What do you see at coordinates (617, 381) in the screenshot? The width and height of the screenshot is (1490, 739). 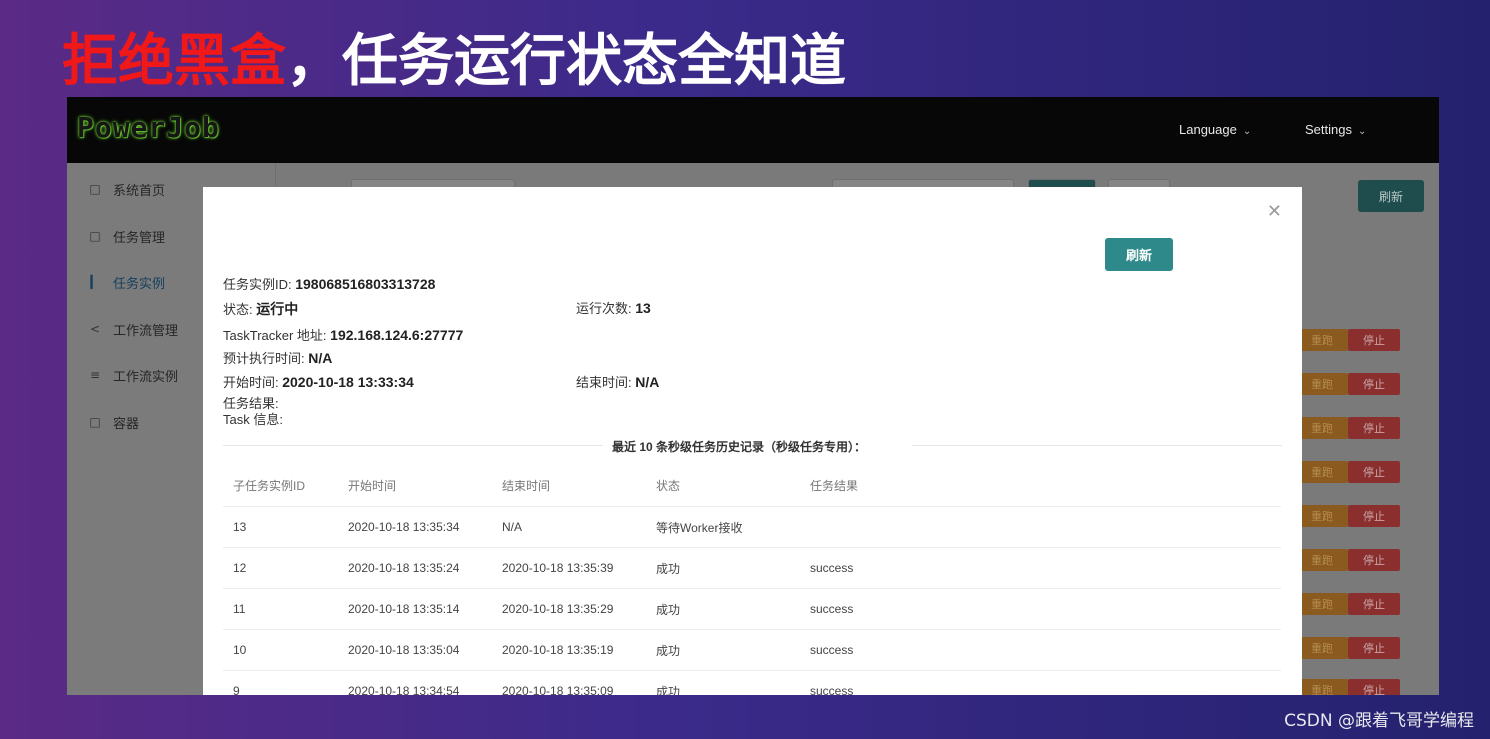 I see `end-time-field: 结束时间: N/A` at bounding box center [617, 381].